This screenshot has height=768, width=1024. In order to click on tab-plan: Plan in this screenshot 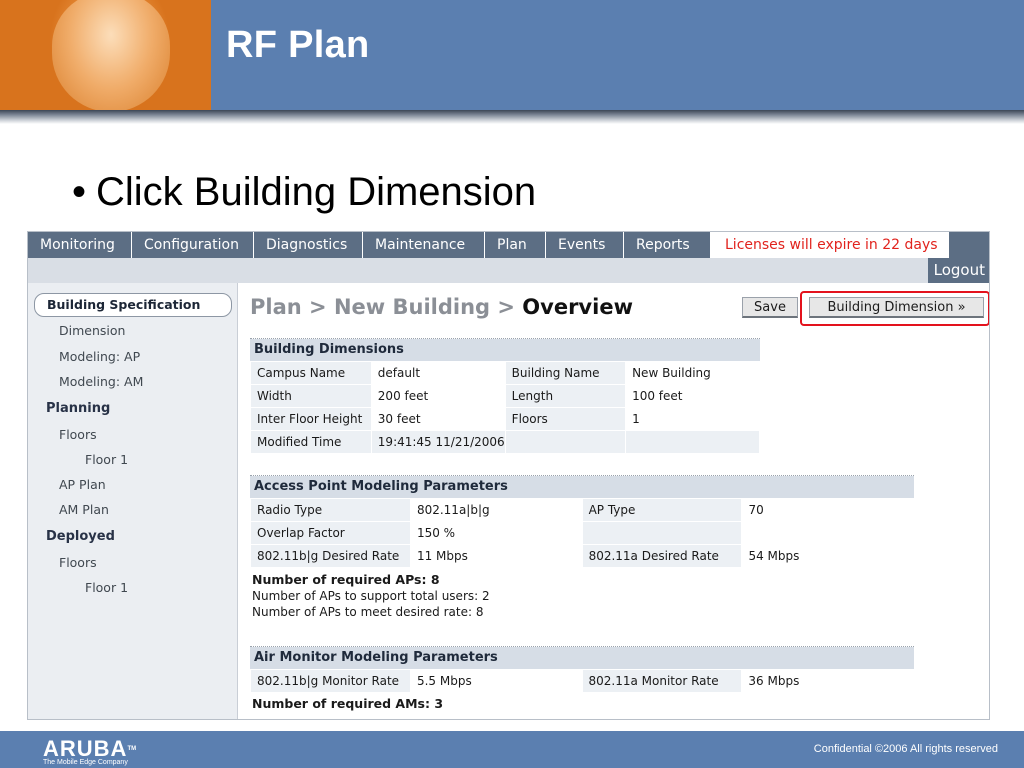, I will do `click(515, 245)`.